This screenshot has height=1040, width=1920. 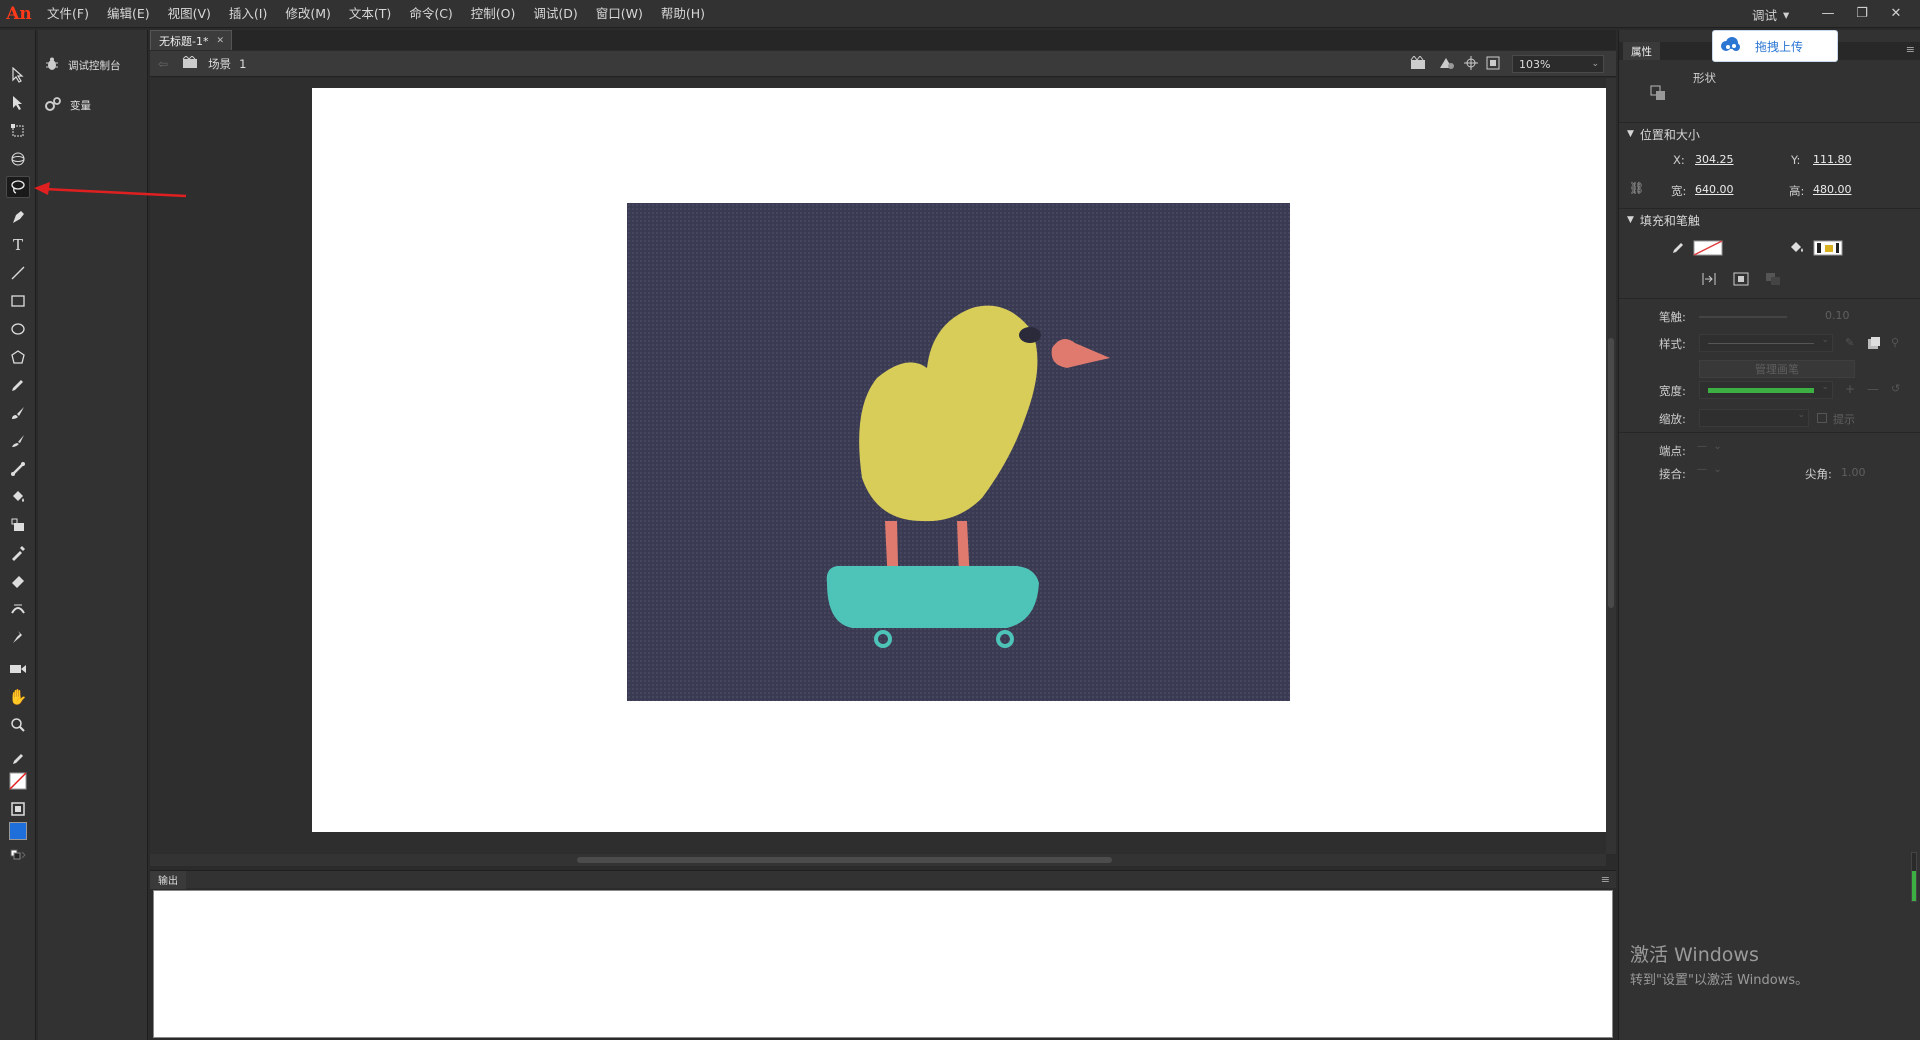 What do you see at coordinates (370, 14) in the screenshot?
I see `menu-text: 文本(T)` at bounding box center [370, 14].